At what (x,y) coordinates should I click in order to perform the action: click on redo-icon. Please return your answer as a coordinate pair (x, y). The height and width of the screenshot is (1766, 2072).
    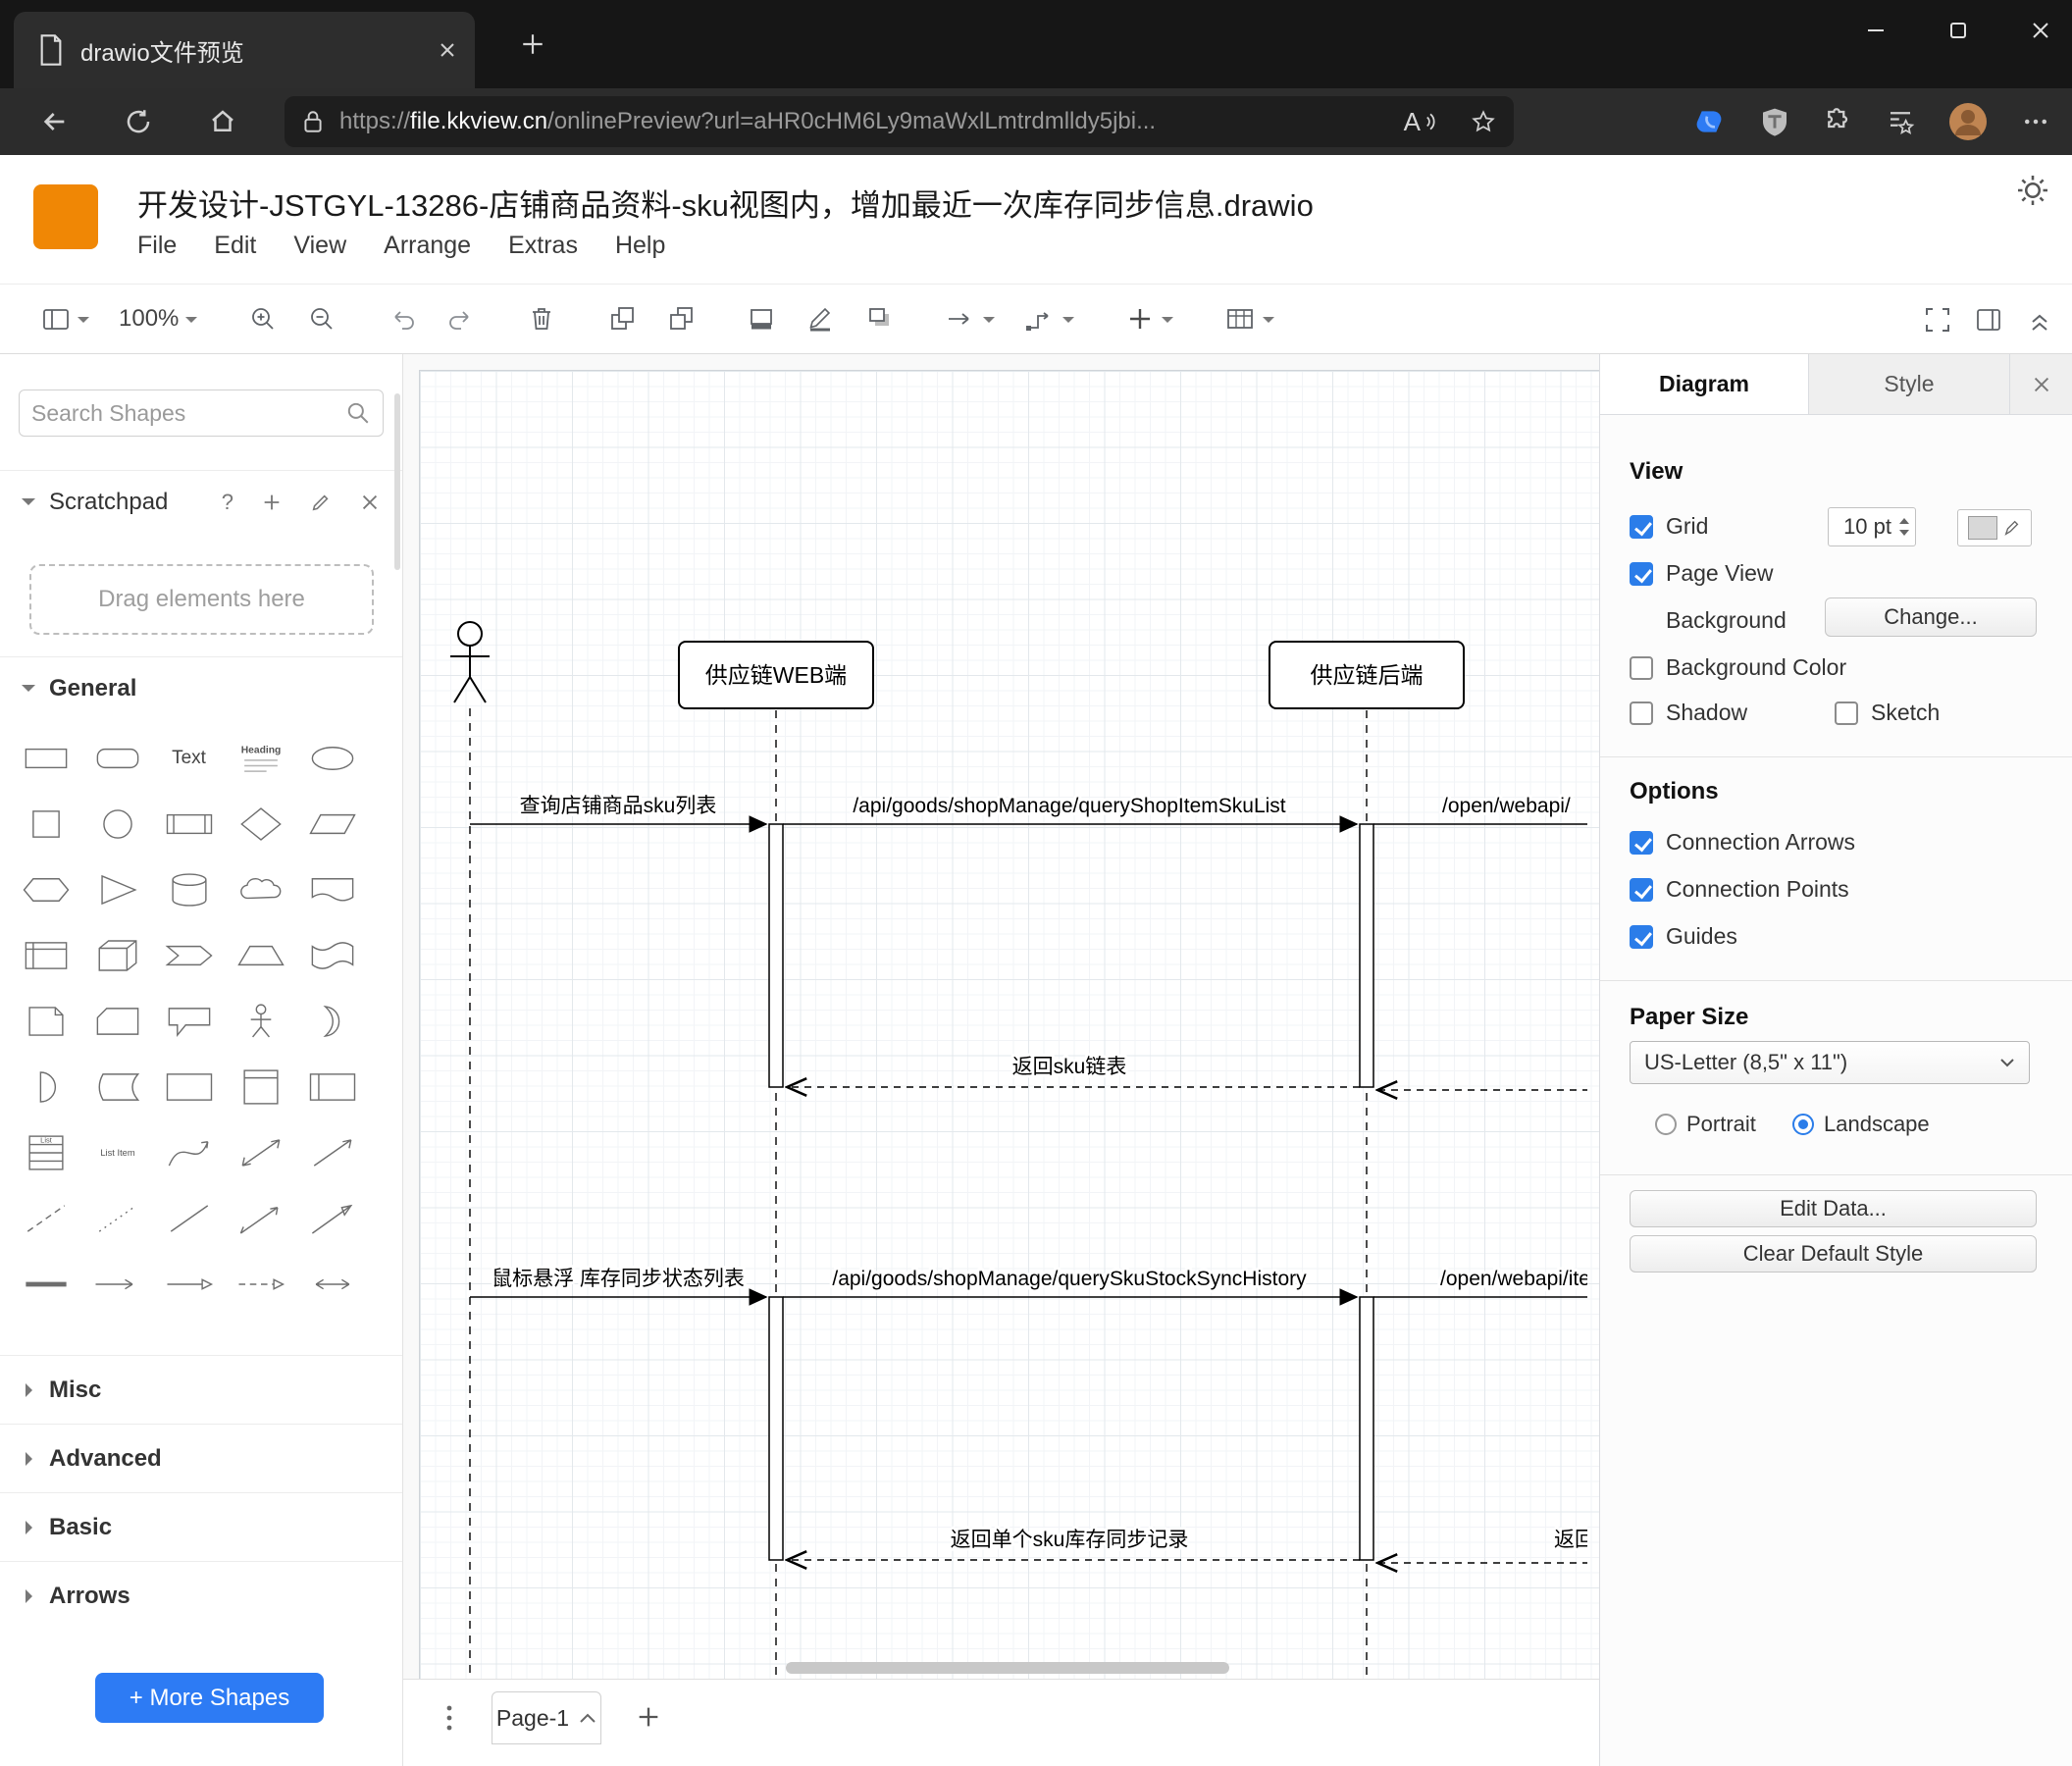
    Looking at the image, I should click on (461, 319).